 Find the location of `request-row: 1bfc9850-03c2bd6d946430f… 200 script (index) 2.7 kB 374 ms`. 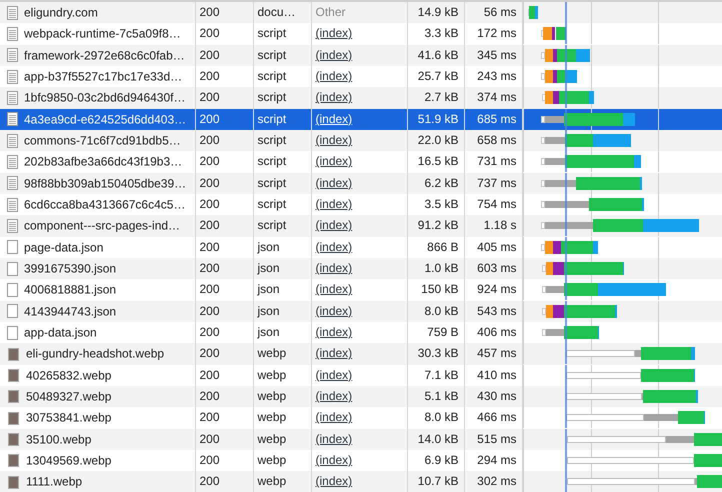

request-row: 1bfc9850-03c2bd6d946430f… 200 script (index) 2.7 kB 374 ms is located at coordinates (361, 98).